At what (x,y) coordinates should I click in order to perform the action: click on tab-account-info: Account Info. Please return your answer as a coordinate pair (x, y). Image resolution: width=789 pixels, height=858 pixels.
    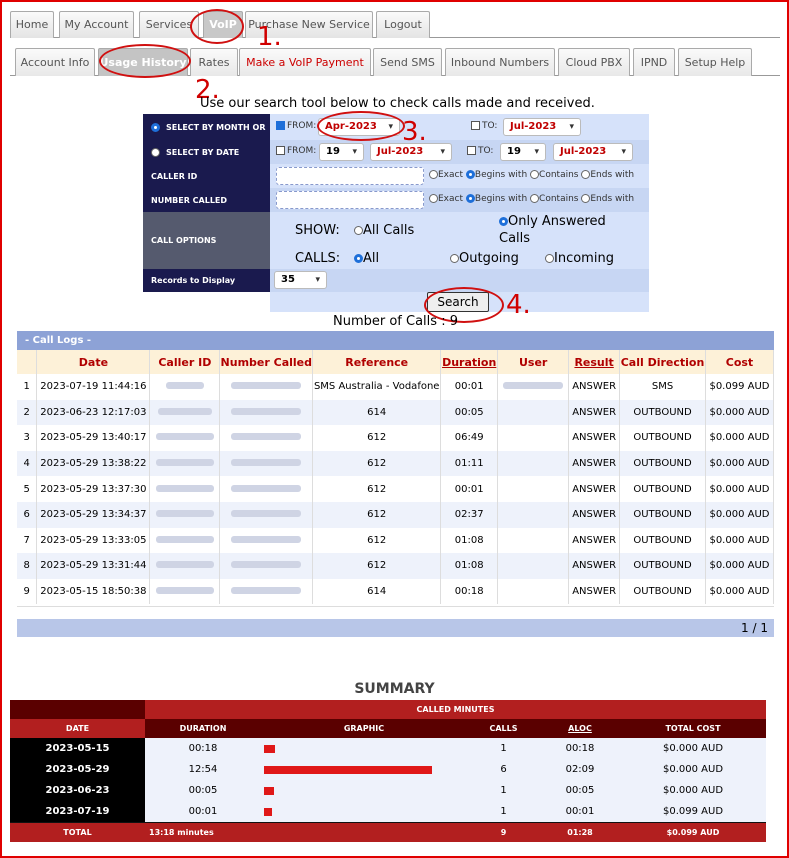
    Looking at the image, I should click on (55, 62).